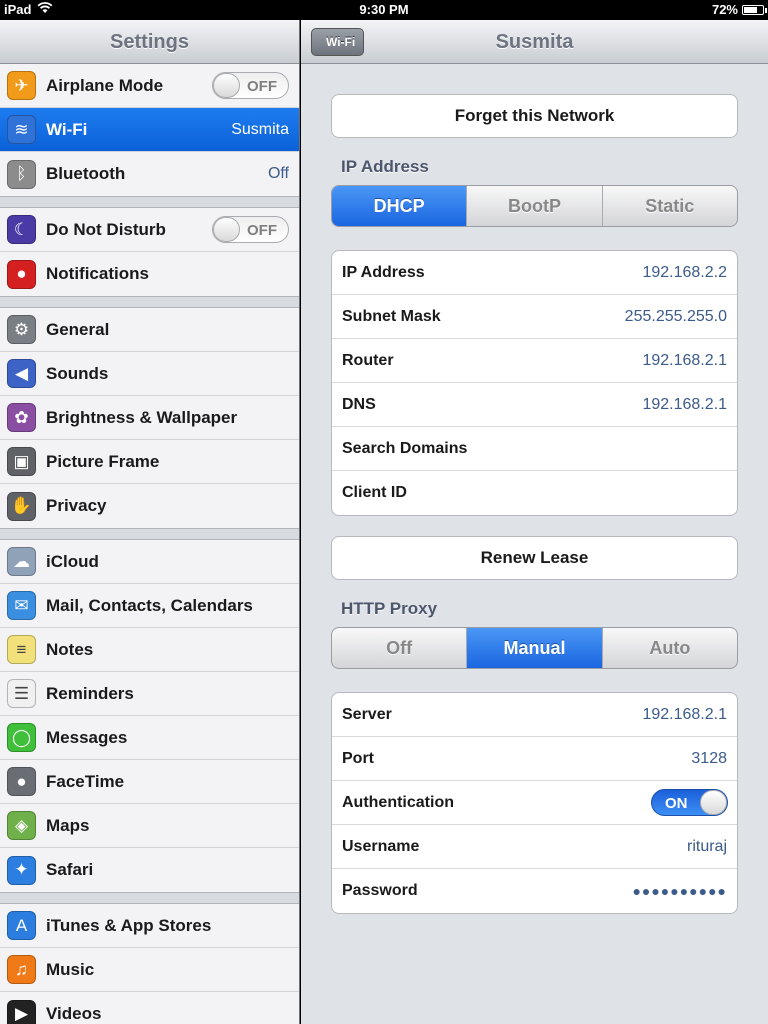 The height and width of the screenshot is (1024, 768). Describe the element at coordinates (405, 448) in the screenshot. I see `search-domains-label: Search Domains` at that location.